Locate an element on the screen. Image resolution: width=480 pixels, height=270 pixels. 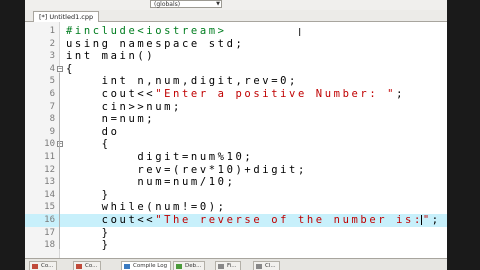
line-number: 15 is located at coordinates (49, 207).